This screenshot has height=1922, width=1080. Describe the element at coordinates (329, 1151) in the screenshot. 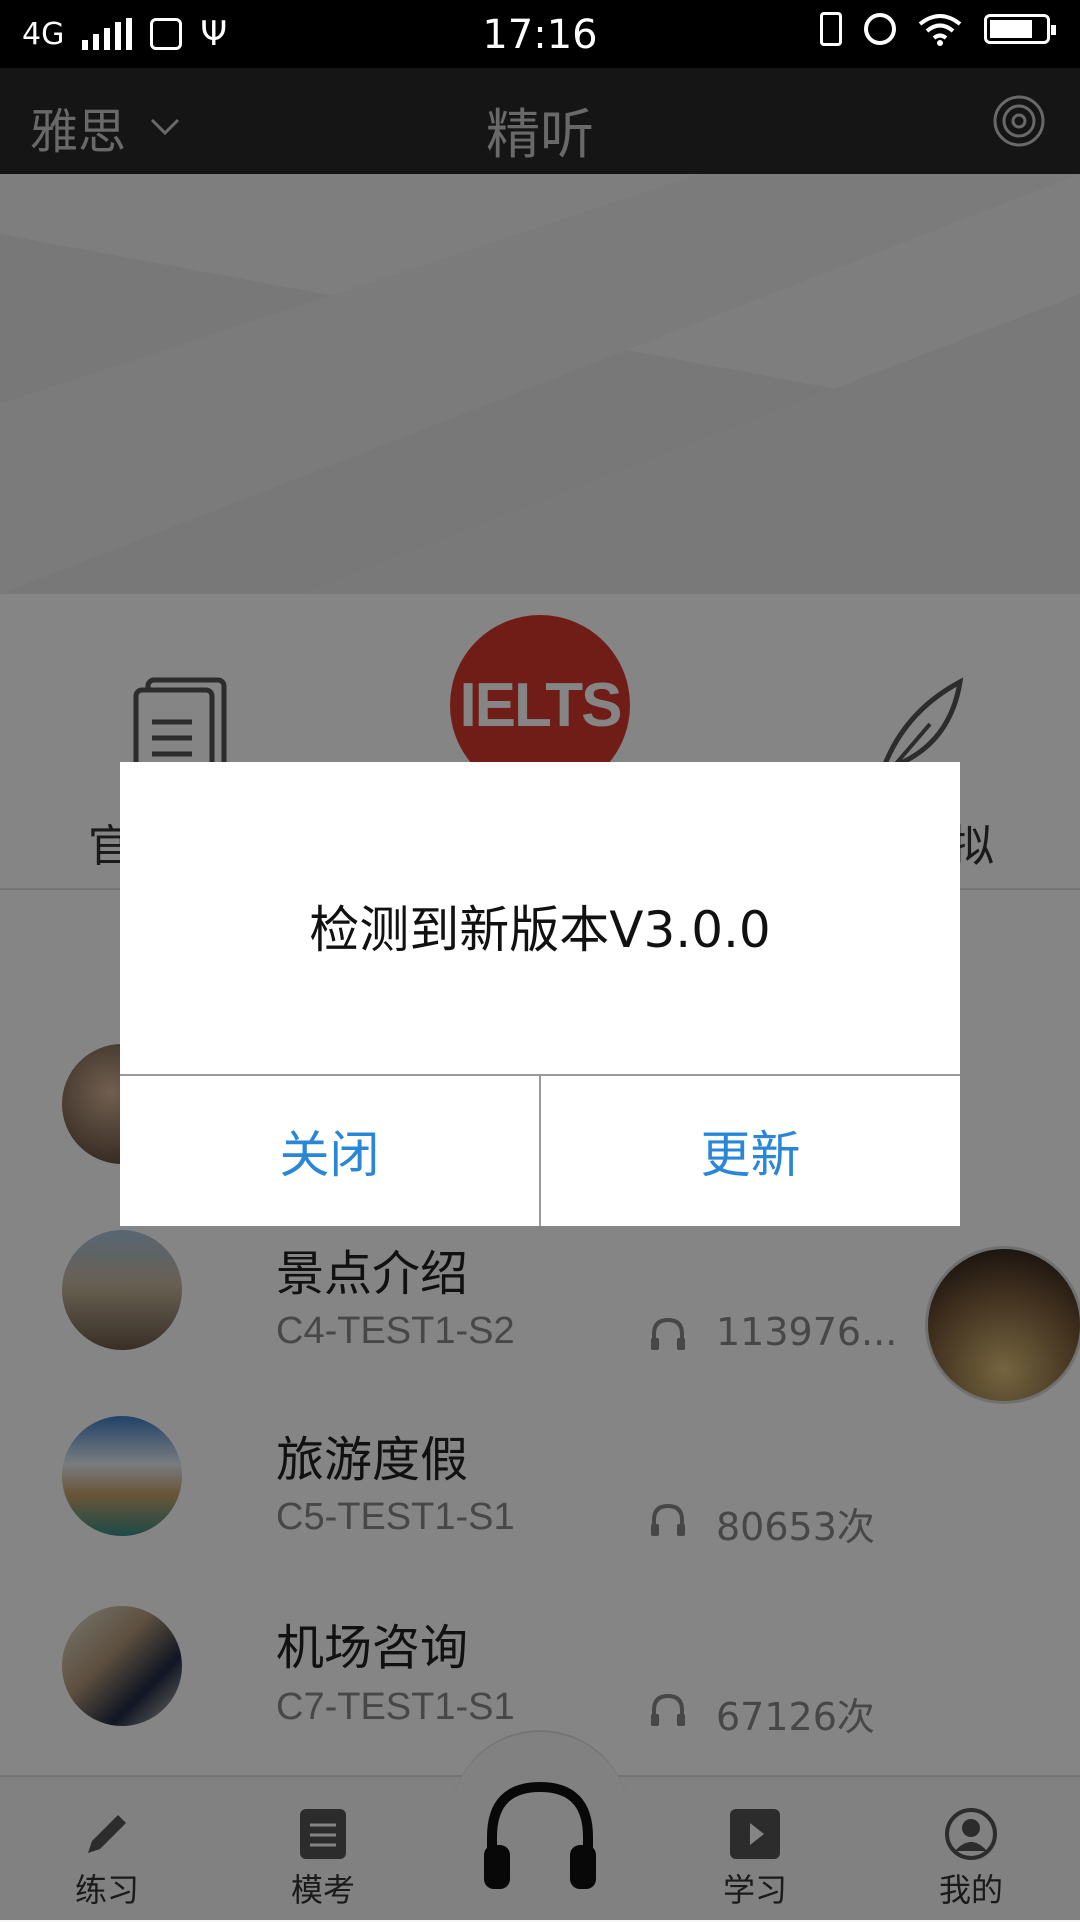

I see `close-button: 关闭` at that location.